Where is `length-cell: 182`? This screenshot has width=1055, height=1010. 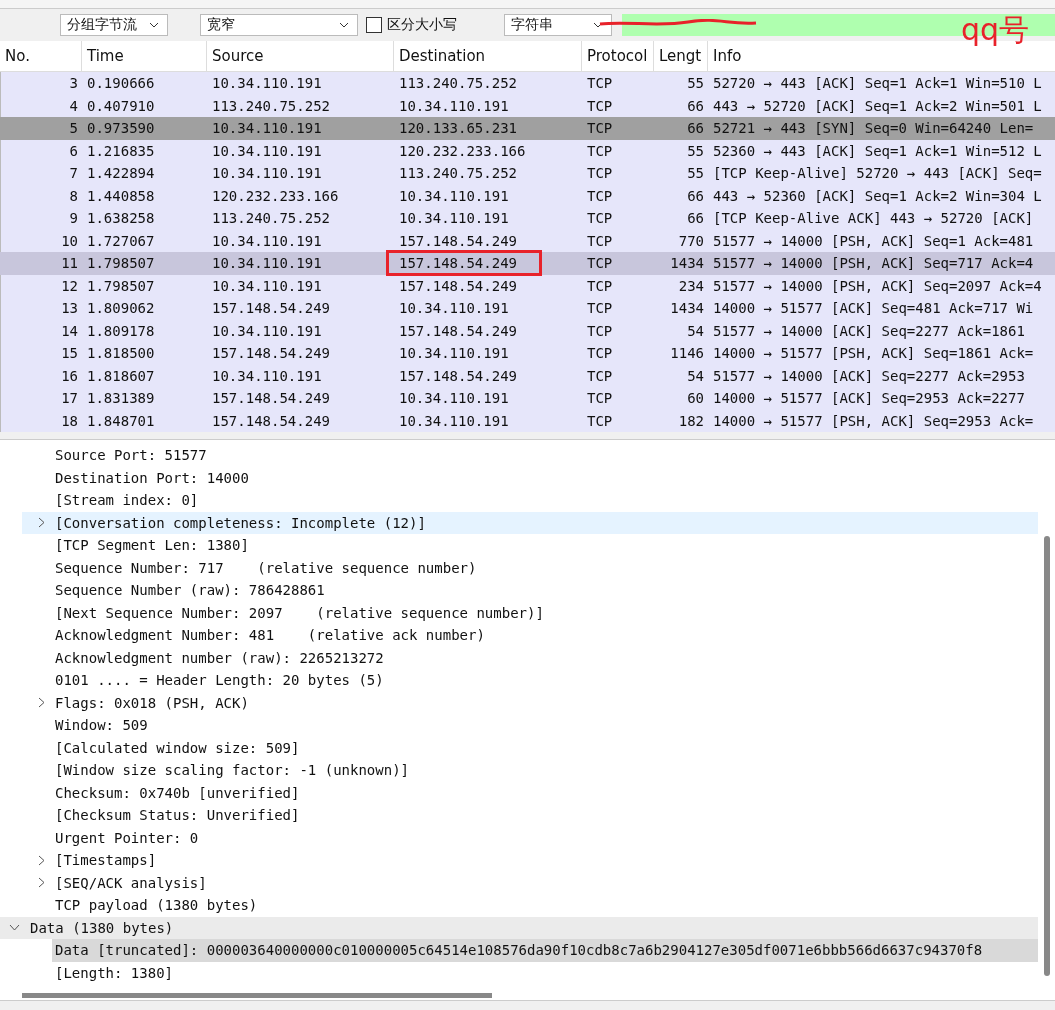
length-cell: 182 is located at coordinates (691, 420).